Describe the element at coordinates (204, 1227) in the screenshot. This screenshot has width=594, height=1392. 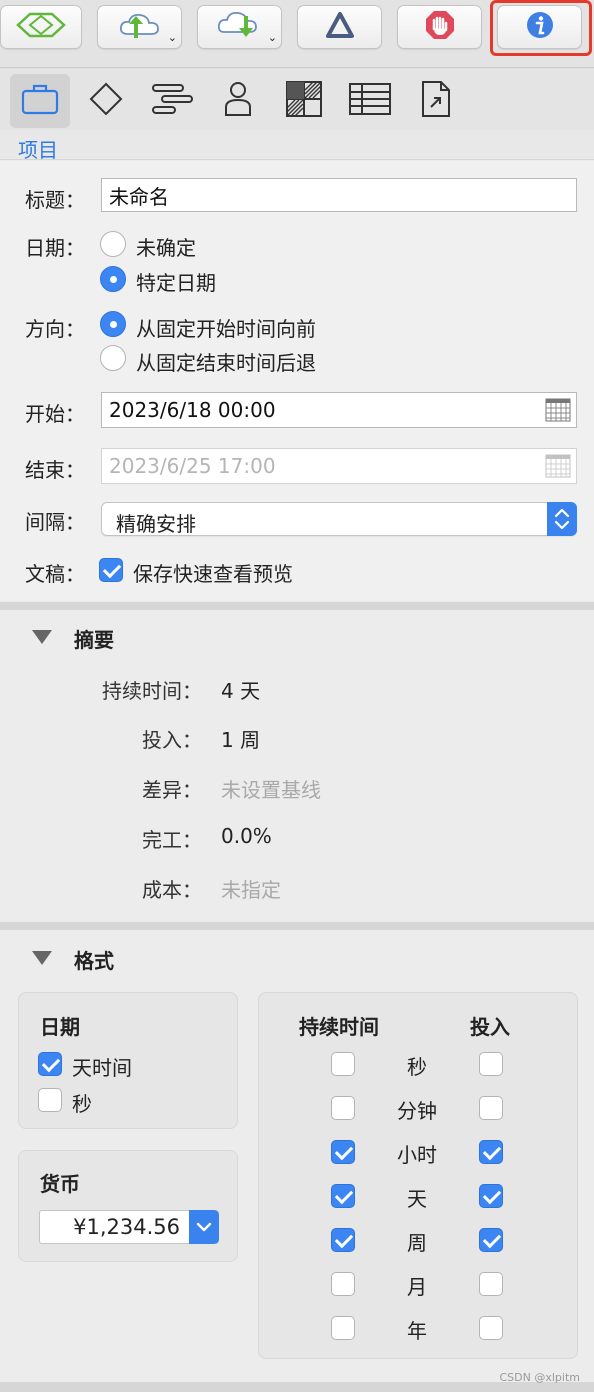
I see `chevron-down-icon` at that location.